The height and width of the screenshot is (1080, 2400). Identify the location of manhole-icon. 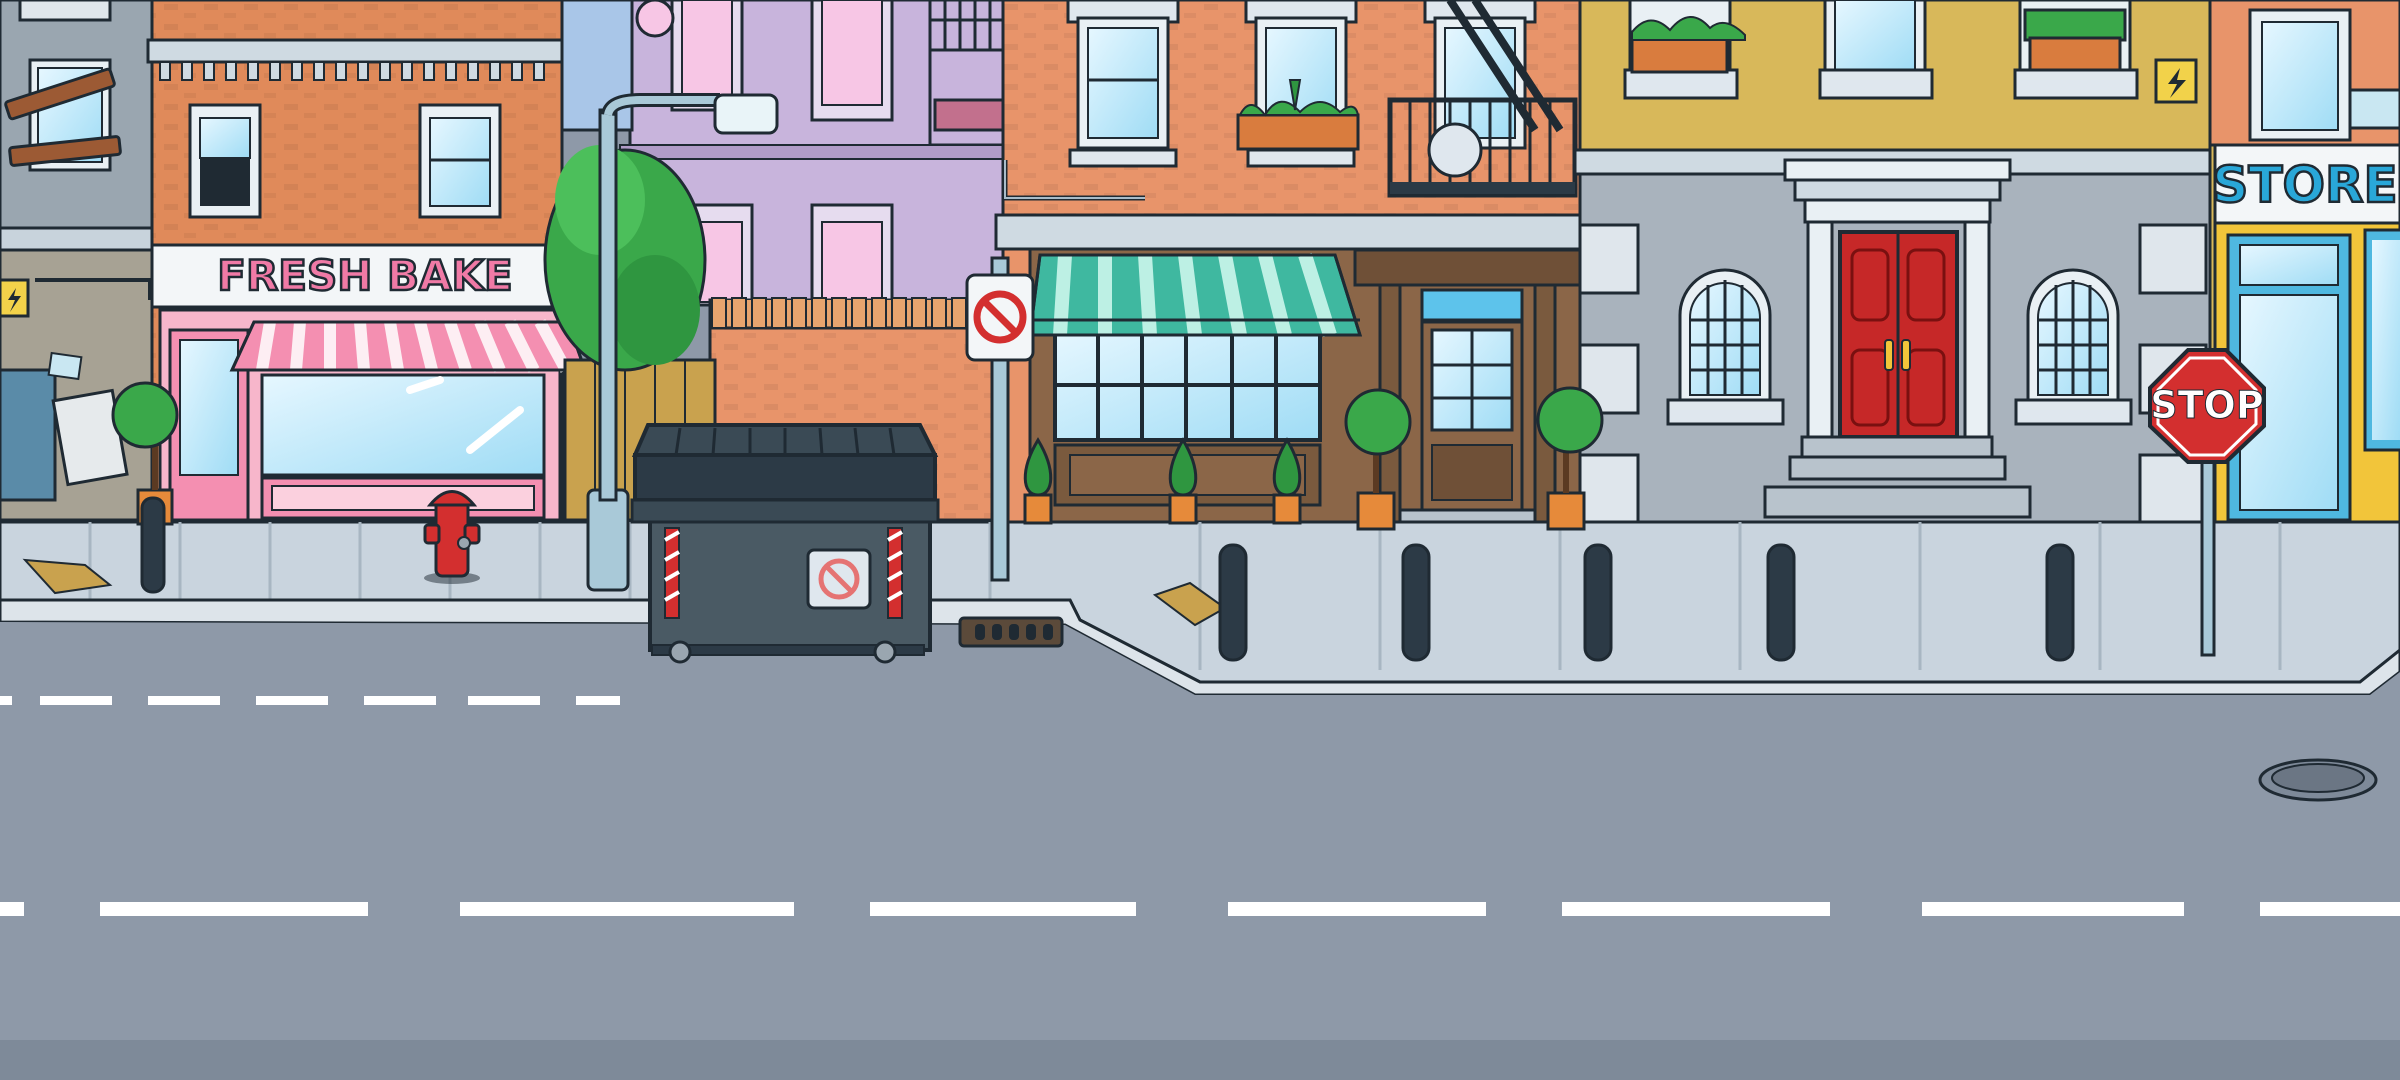
(2318, 780).